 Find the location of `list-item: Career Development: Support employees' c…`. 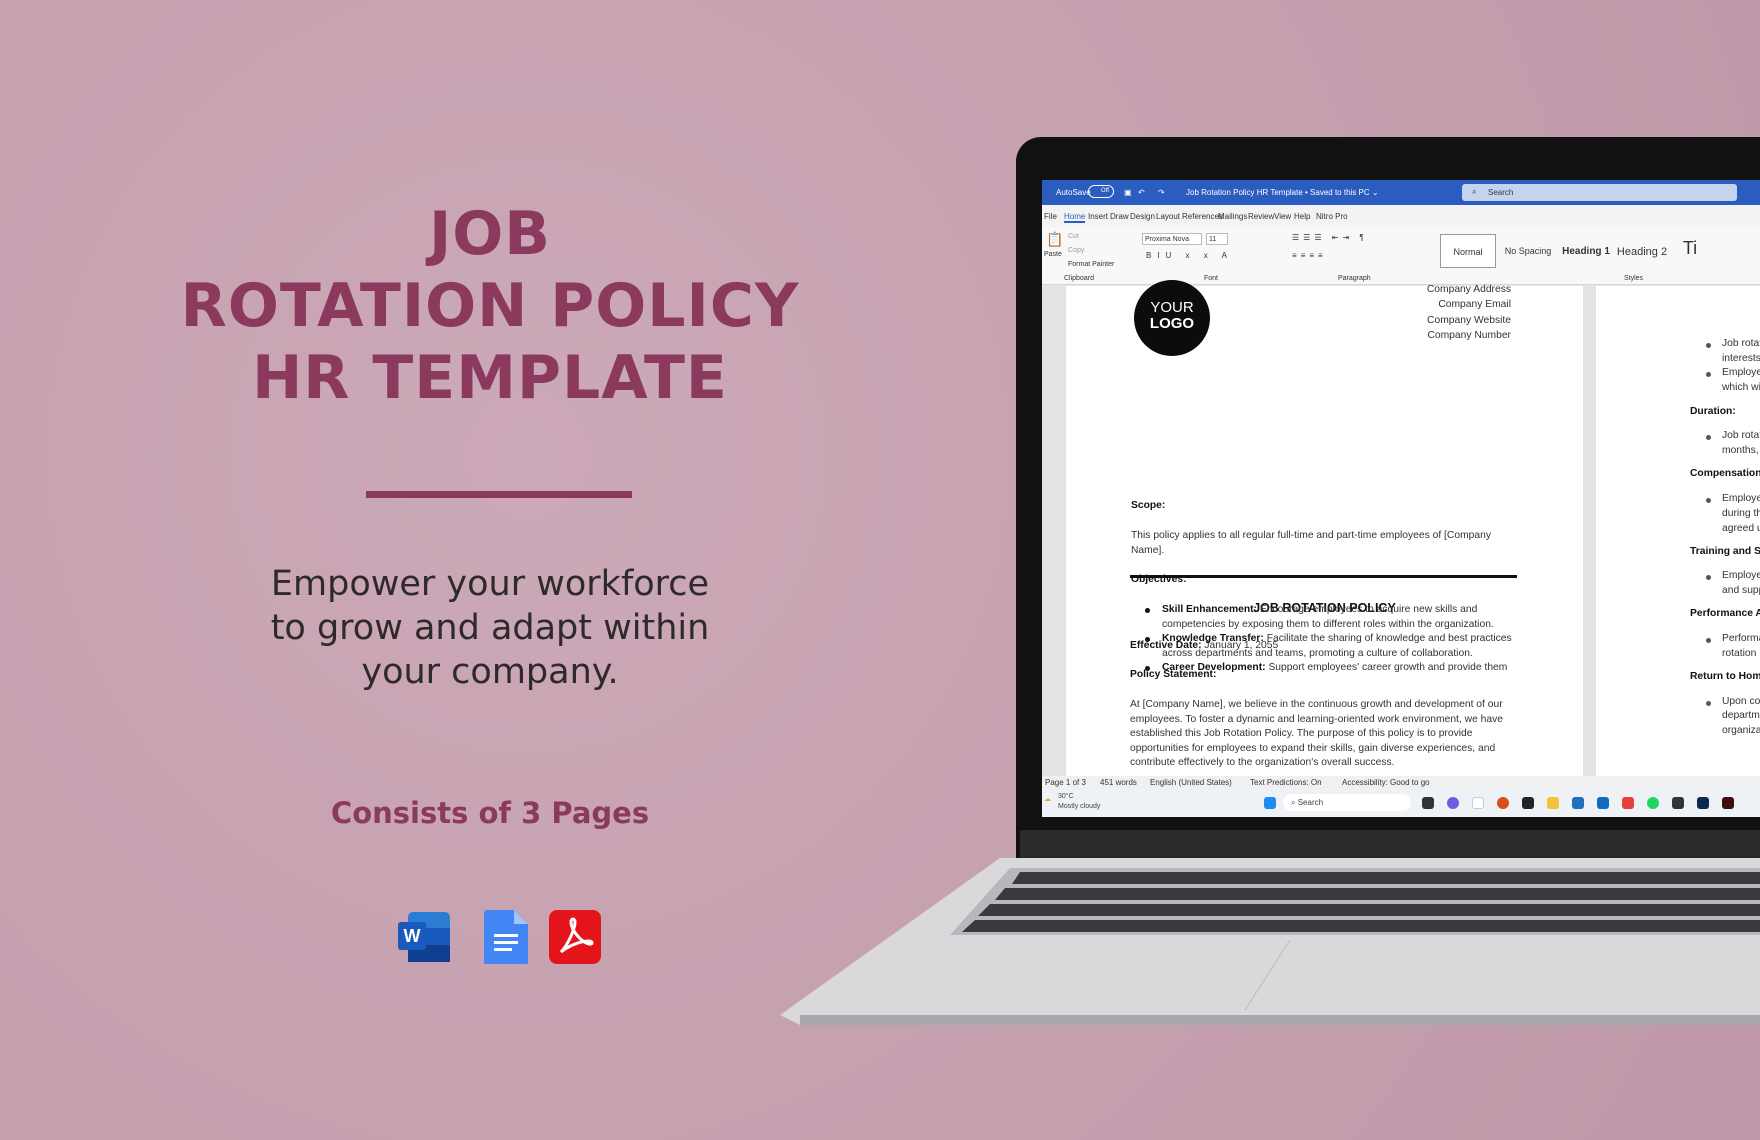

list-item: Career Development: Support employees' c… is located at coordinates (1321, 668).